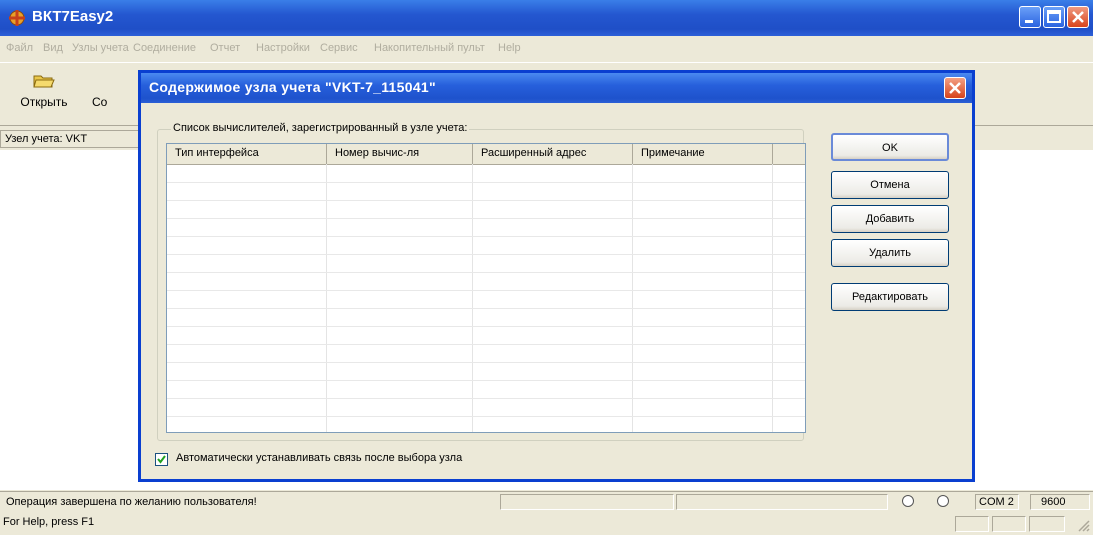 Image resolution: width=1093 pixels, height=535 pixels. I want to click on main-title-bar: ВКТ7Easy2, so click(546, 18).